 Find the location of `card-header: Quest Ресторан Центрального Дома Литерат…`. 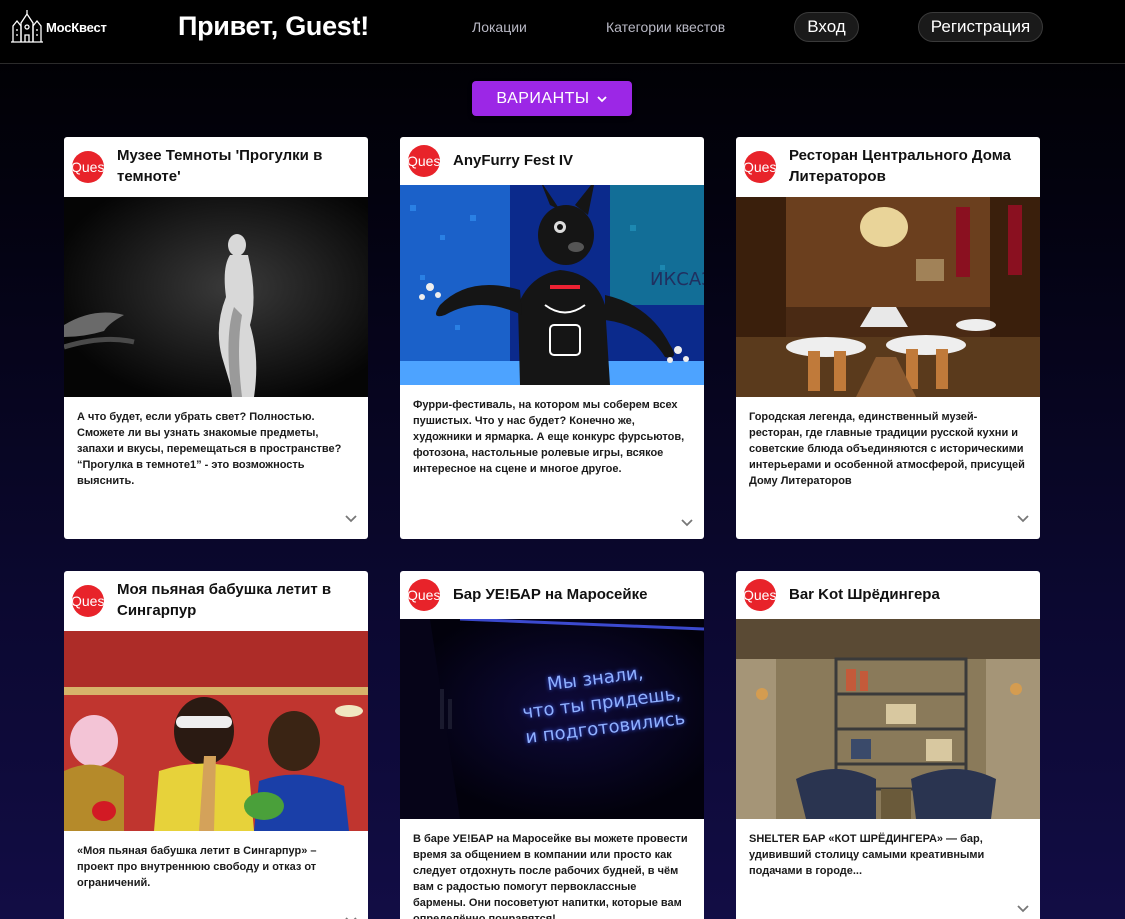

card-header: Quest Ресторан Центрального Дома Литерат… is located at coordinates (888, 167).